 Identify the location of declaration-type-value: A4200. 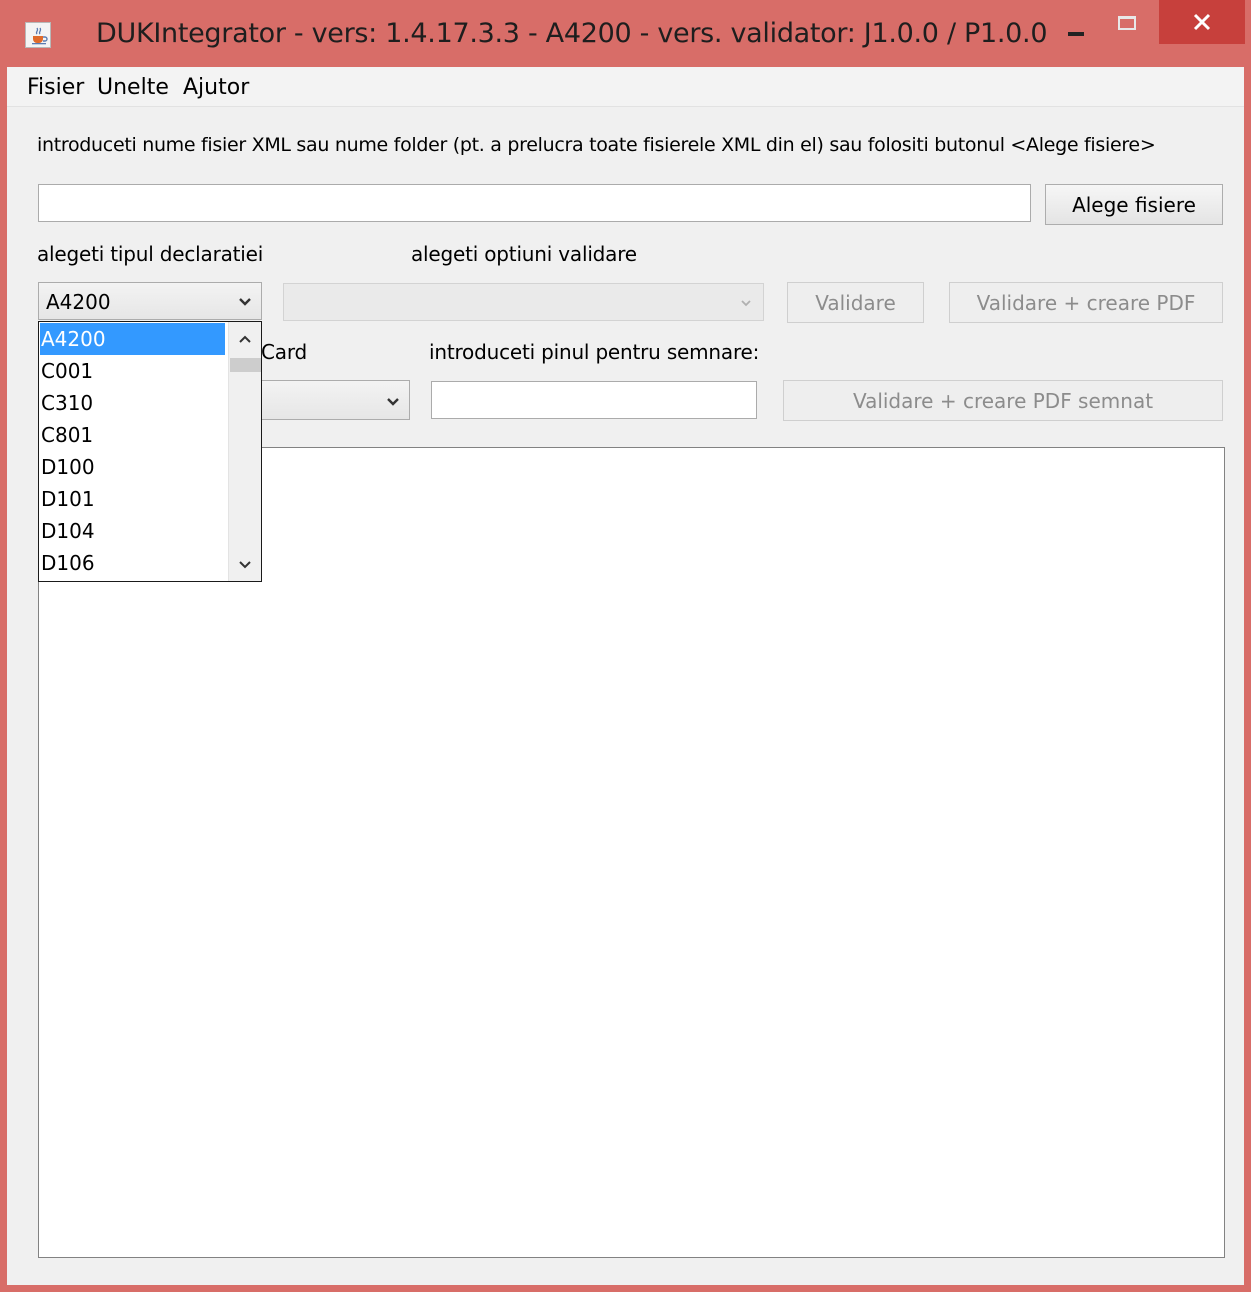
(78, 302).